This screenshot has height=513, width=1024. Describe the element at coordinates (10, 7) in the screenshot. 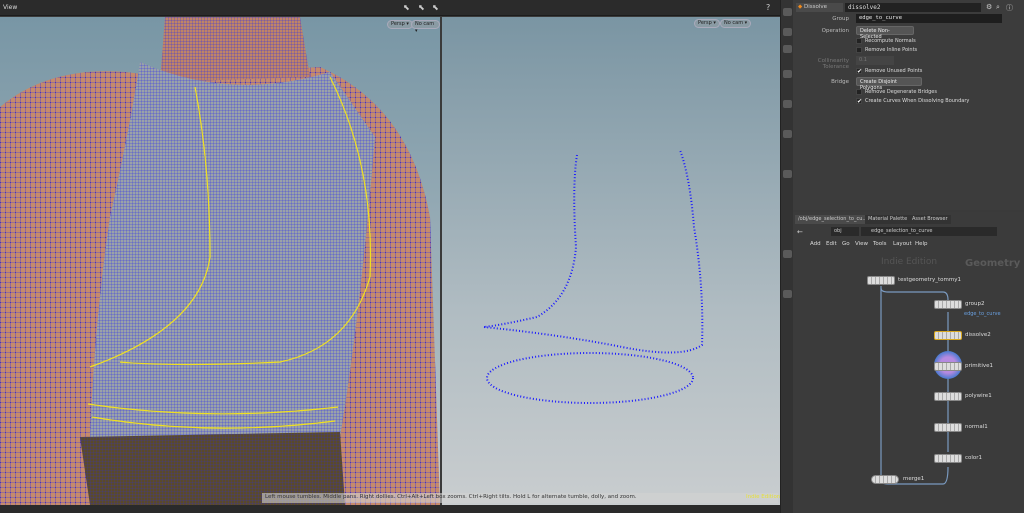

I see `viewer-title: View` at that location.